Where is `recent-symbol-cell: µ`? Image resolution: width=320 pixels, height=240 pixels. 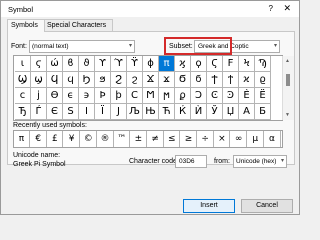 recent-symbol-cell: µ is located at coordinates (256, 139).